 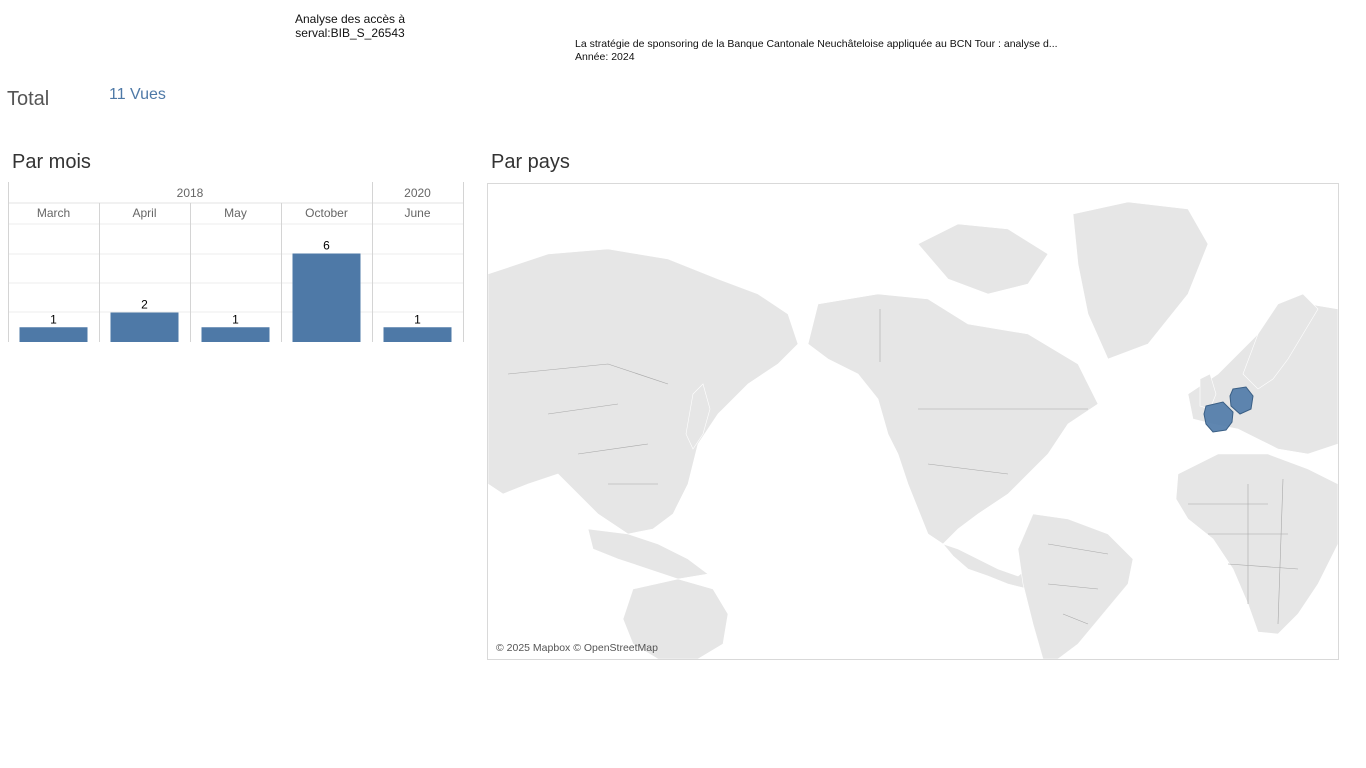 What do you see at coordinates (144, 327) in the screenshot?
I see `bar-april` at bounding box center [144, 327].